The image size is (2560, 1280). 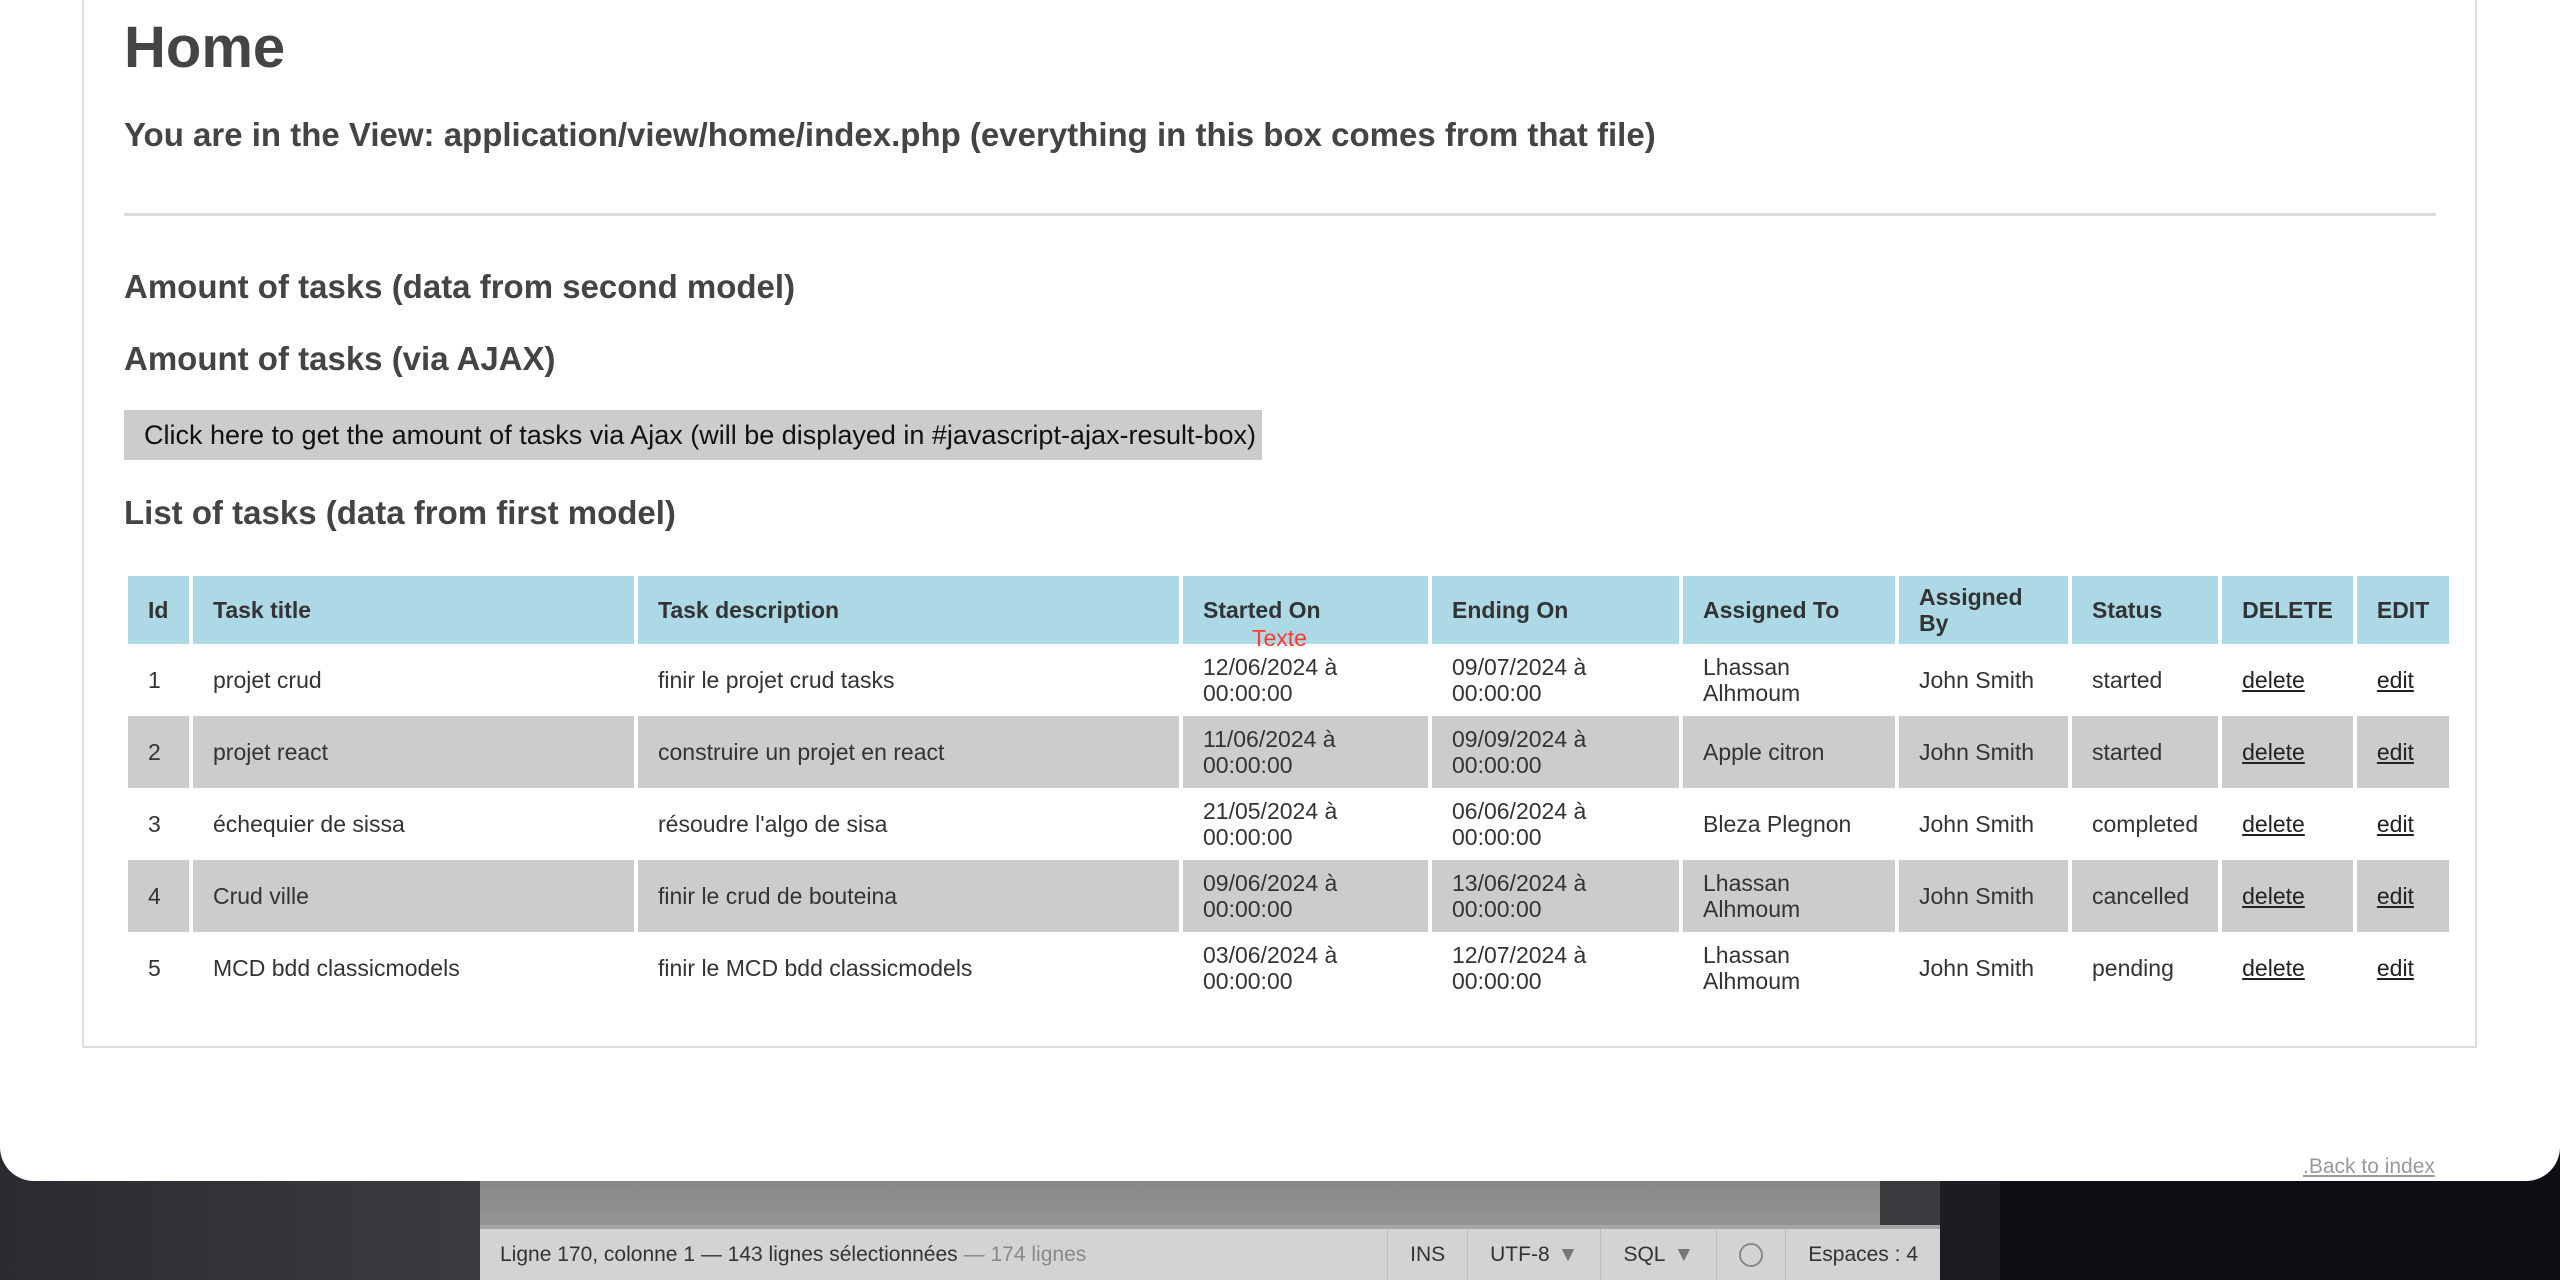 I want to click on language-select: SQL ▼, so click(x=1658, y=1254).